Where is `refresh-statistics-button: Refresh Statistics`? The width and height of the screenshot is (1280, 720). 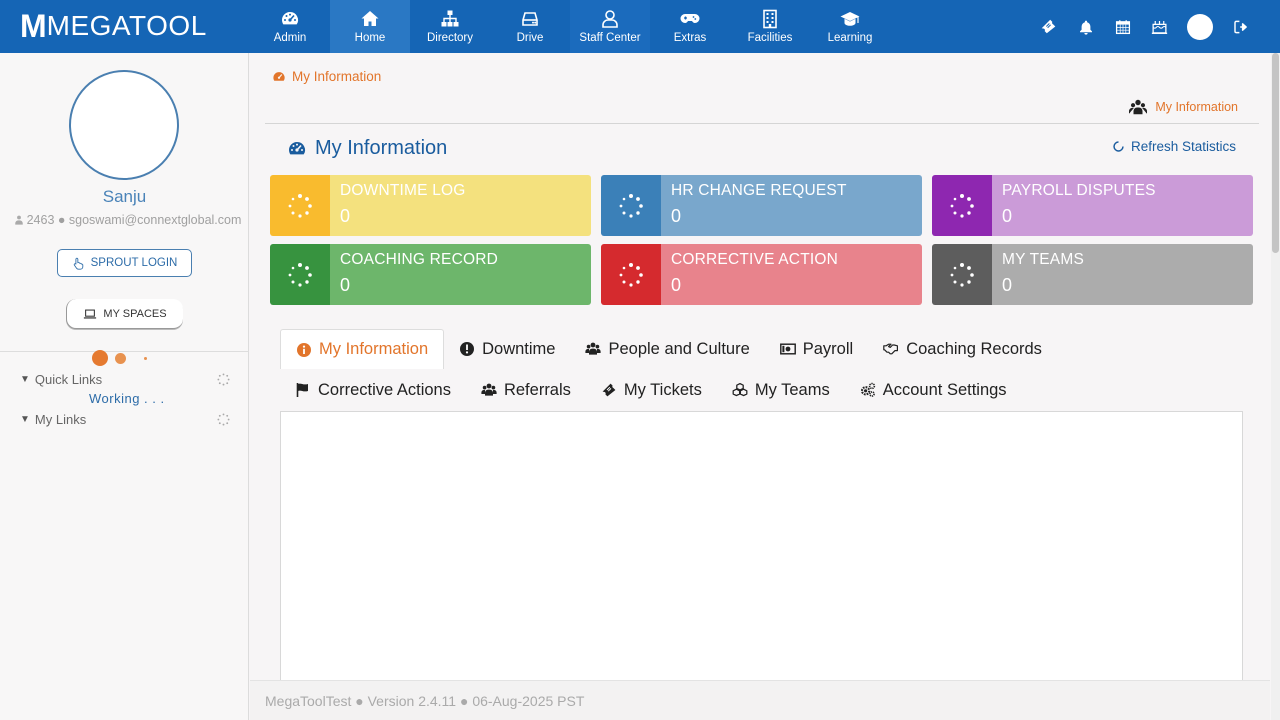
refresh-statistics-button: Refresh Statistics is located at coordinates (1174, 146).